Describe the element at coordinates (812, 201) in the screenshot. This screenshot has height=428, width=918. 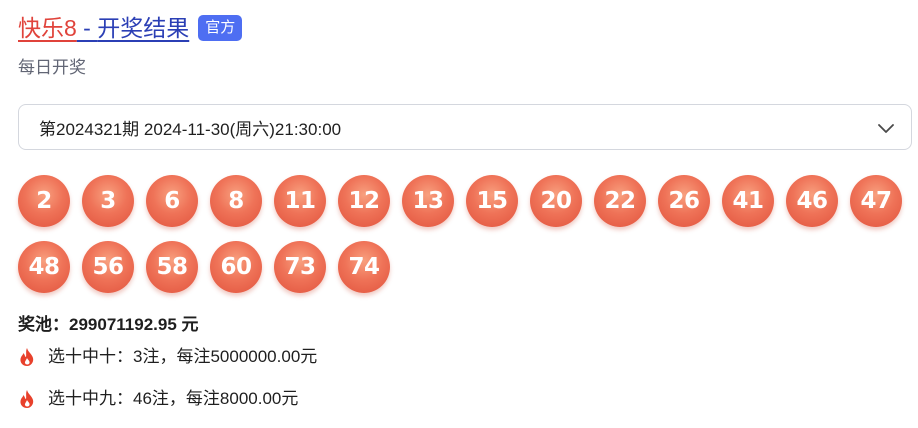
I see `number-ball: 46` at that location.